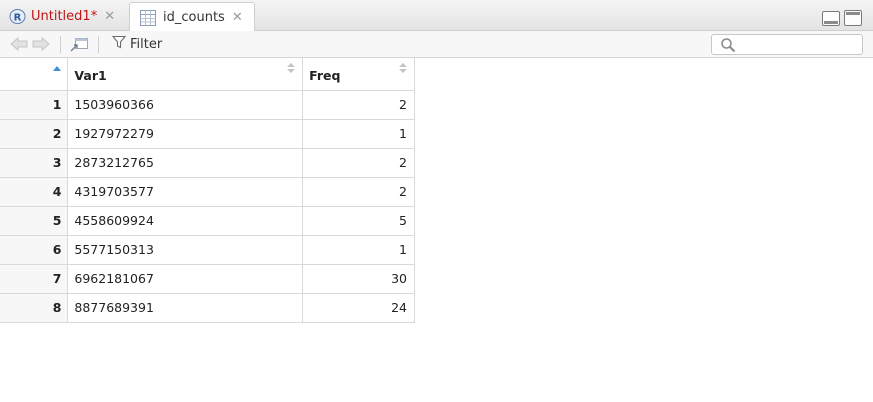 This screenshot has width=873, height=402. What do you see at coordinates (34, 105) in the screenshot?
I see `row-index: 1` at bounding box center [34, 105].